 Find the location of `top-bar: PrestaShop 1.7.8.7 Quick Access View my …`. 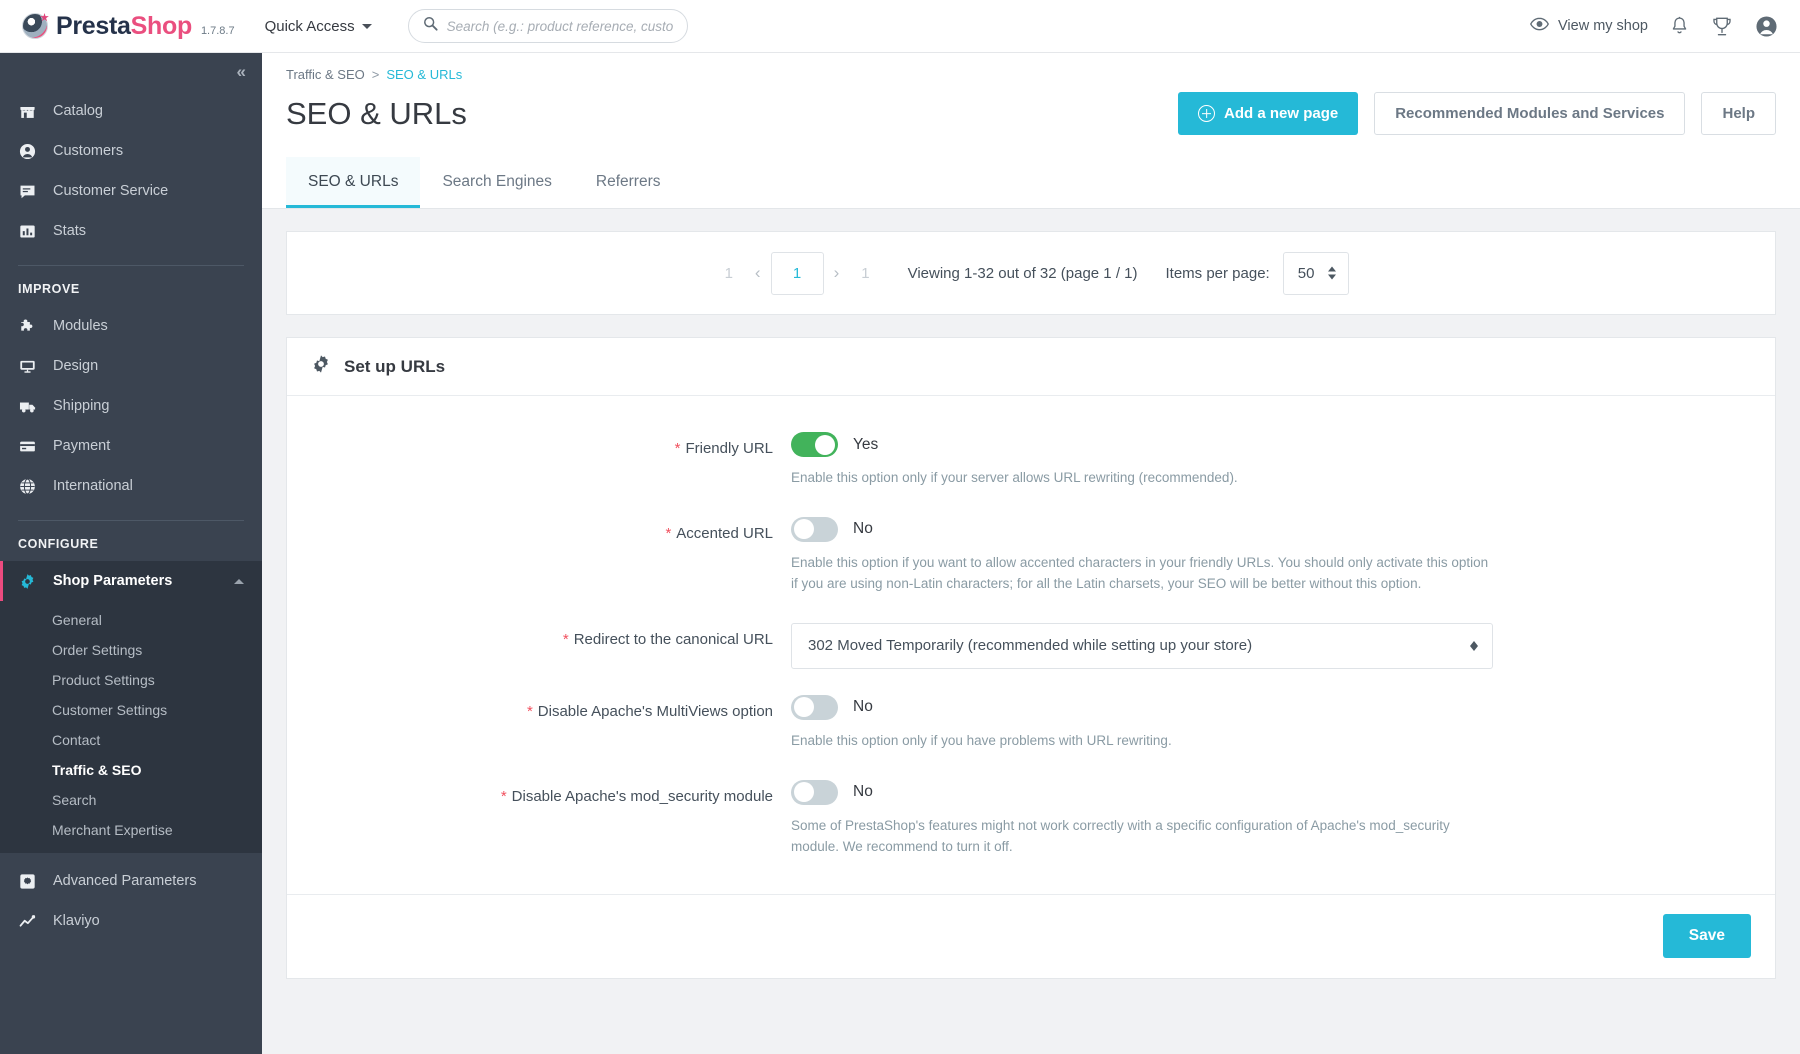

top-bar: PrestaShop 1.7.8.7 Quick Access View my … is located at coordinates (900, 26).